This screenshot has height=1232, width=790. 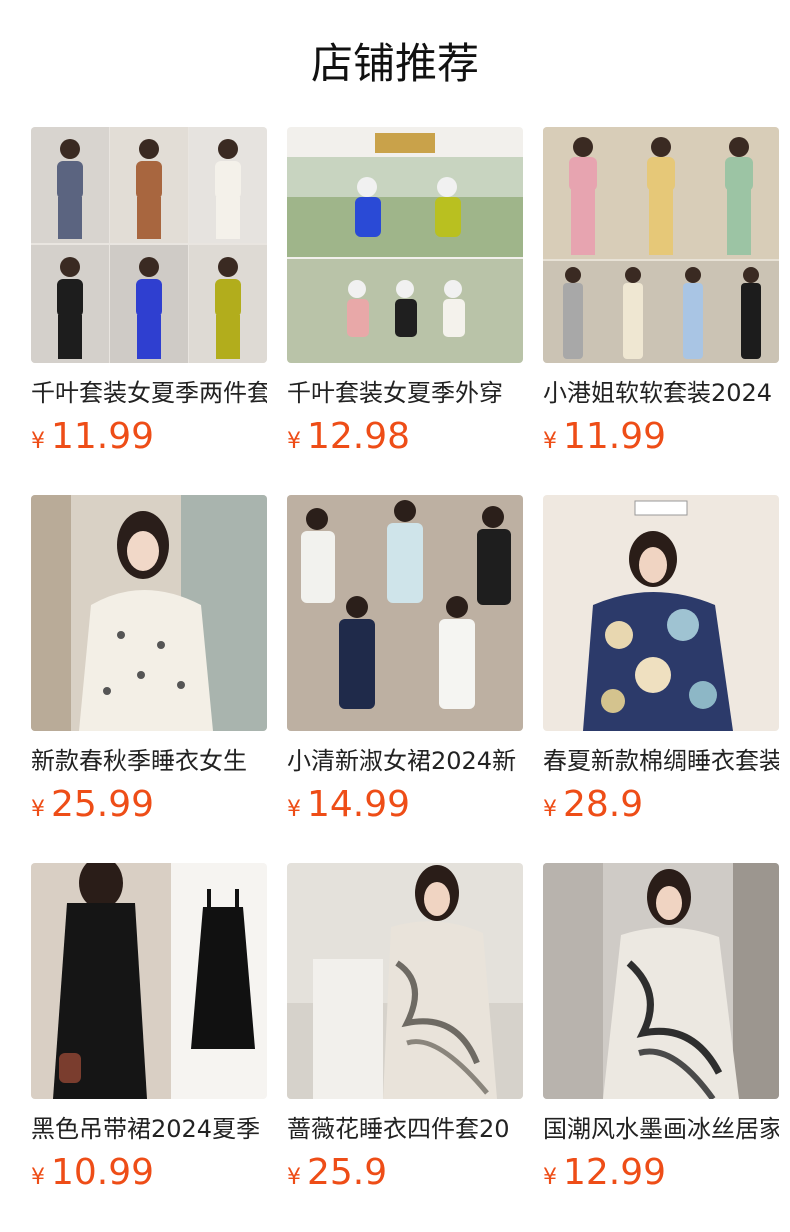 I want to click on product-card: 小清新淑女裙2024新 ¥14.99, so click(x=405, y=665).